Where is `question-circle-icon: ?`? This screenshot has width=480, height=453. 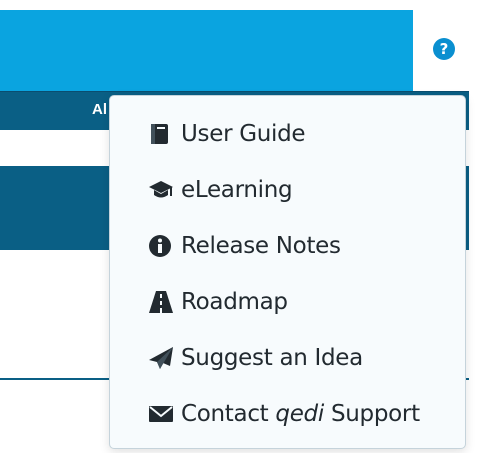 question-circle-icon: ? is located at coordinates (444, 49).